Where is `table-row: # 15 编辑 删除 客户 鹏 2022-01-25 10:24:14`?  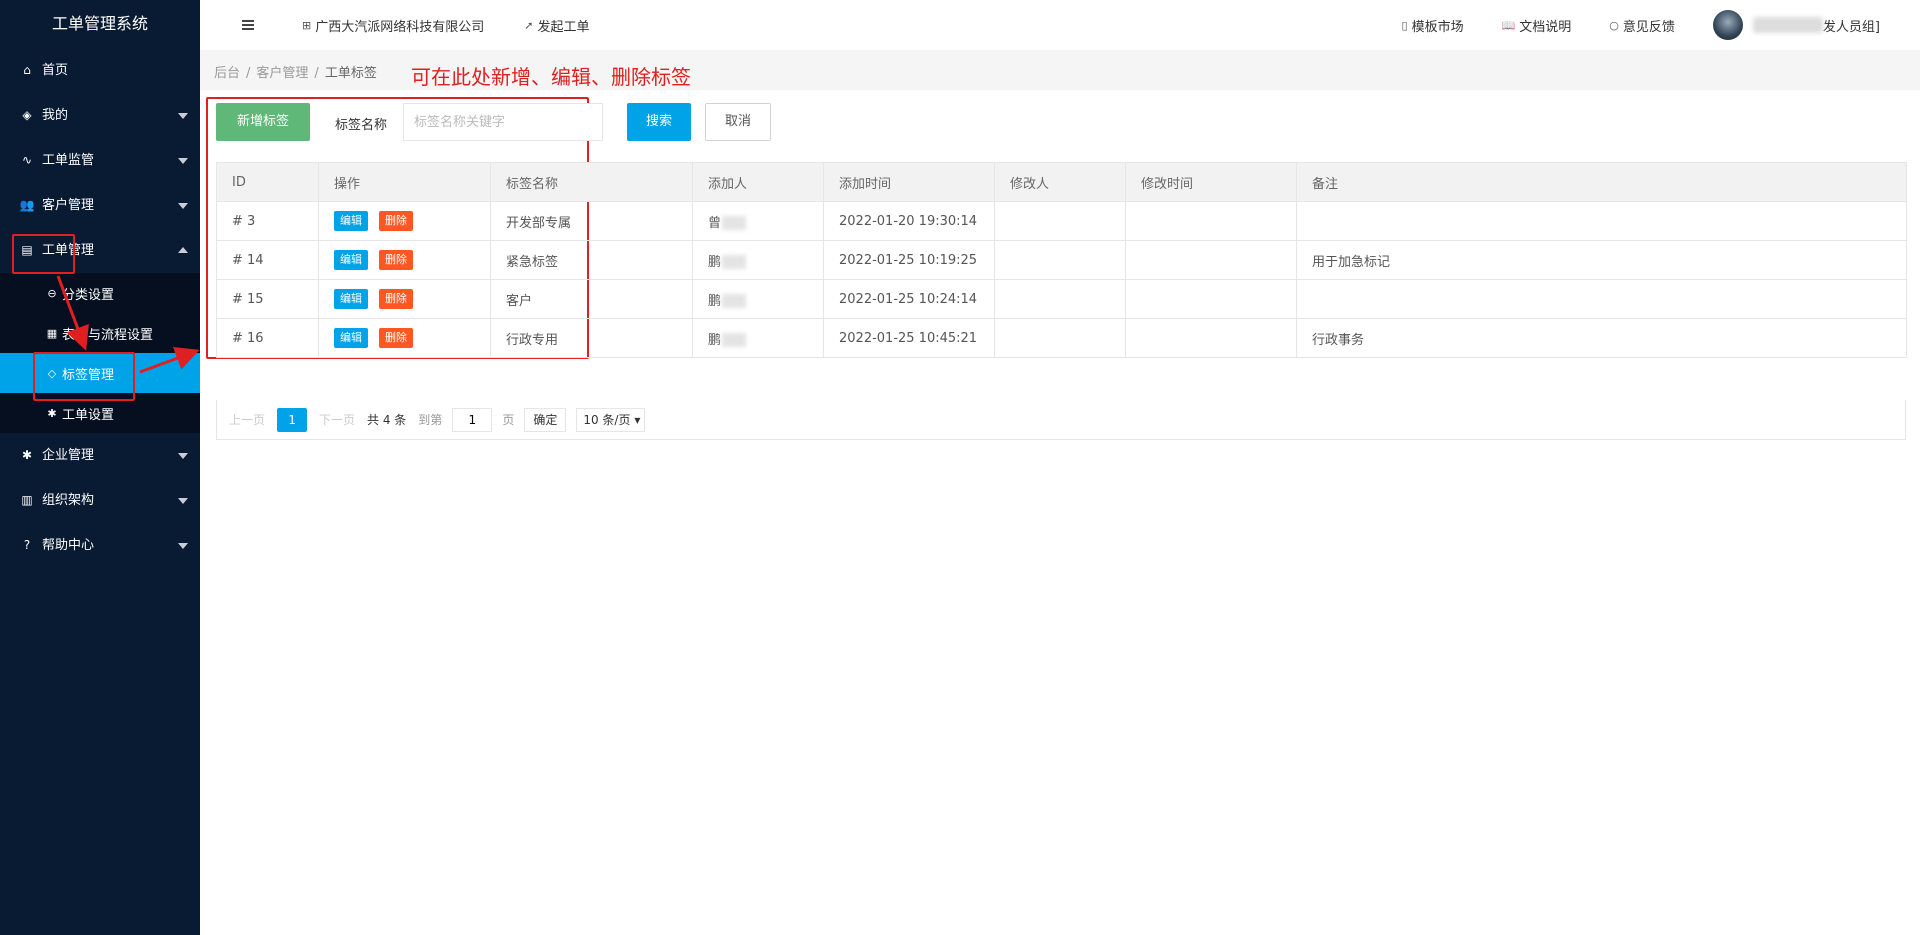 table-row: # 15 编辑 删除 客户 鹏 2022-01-25 10:24:14 is located at coordinates (1061, 299).